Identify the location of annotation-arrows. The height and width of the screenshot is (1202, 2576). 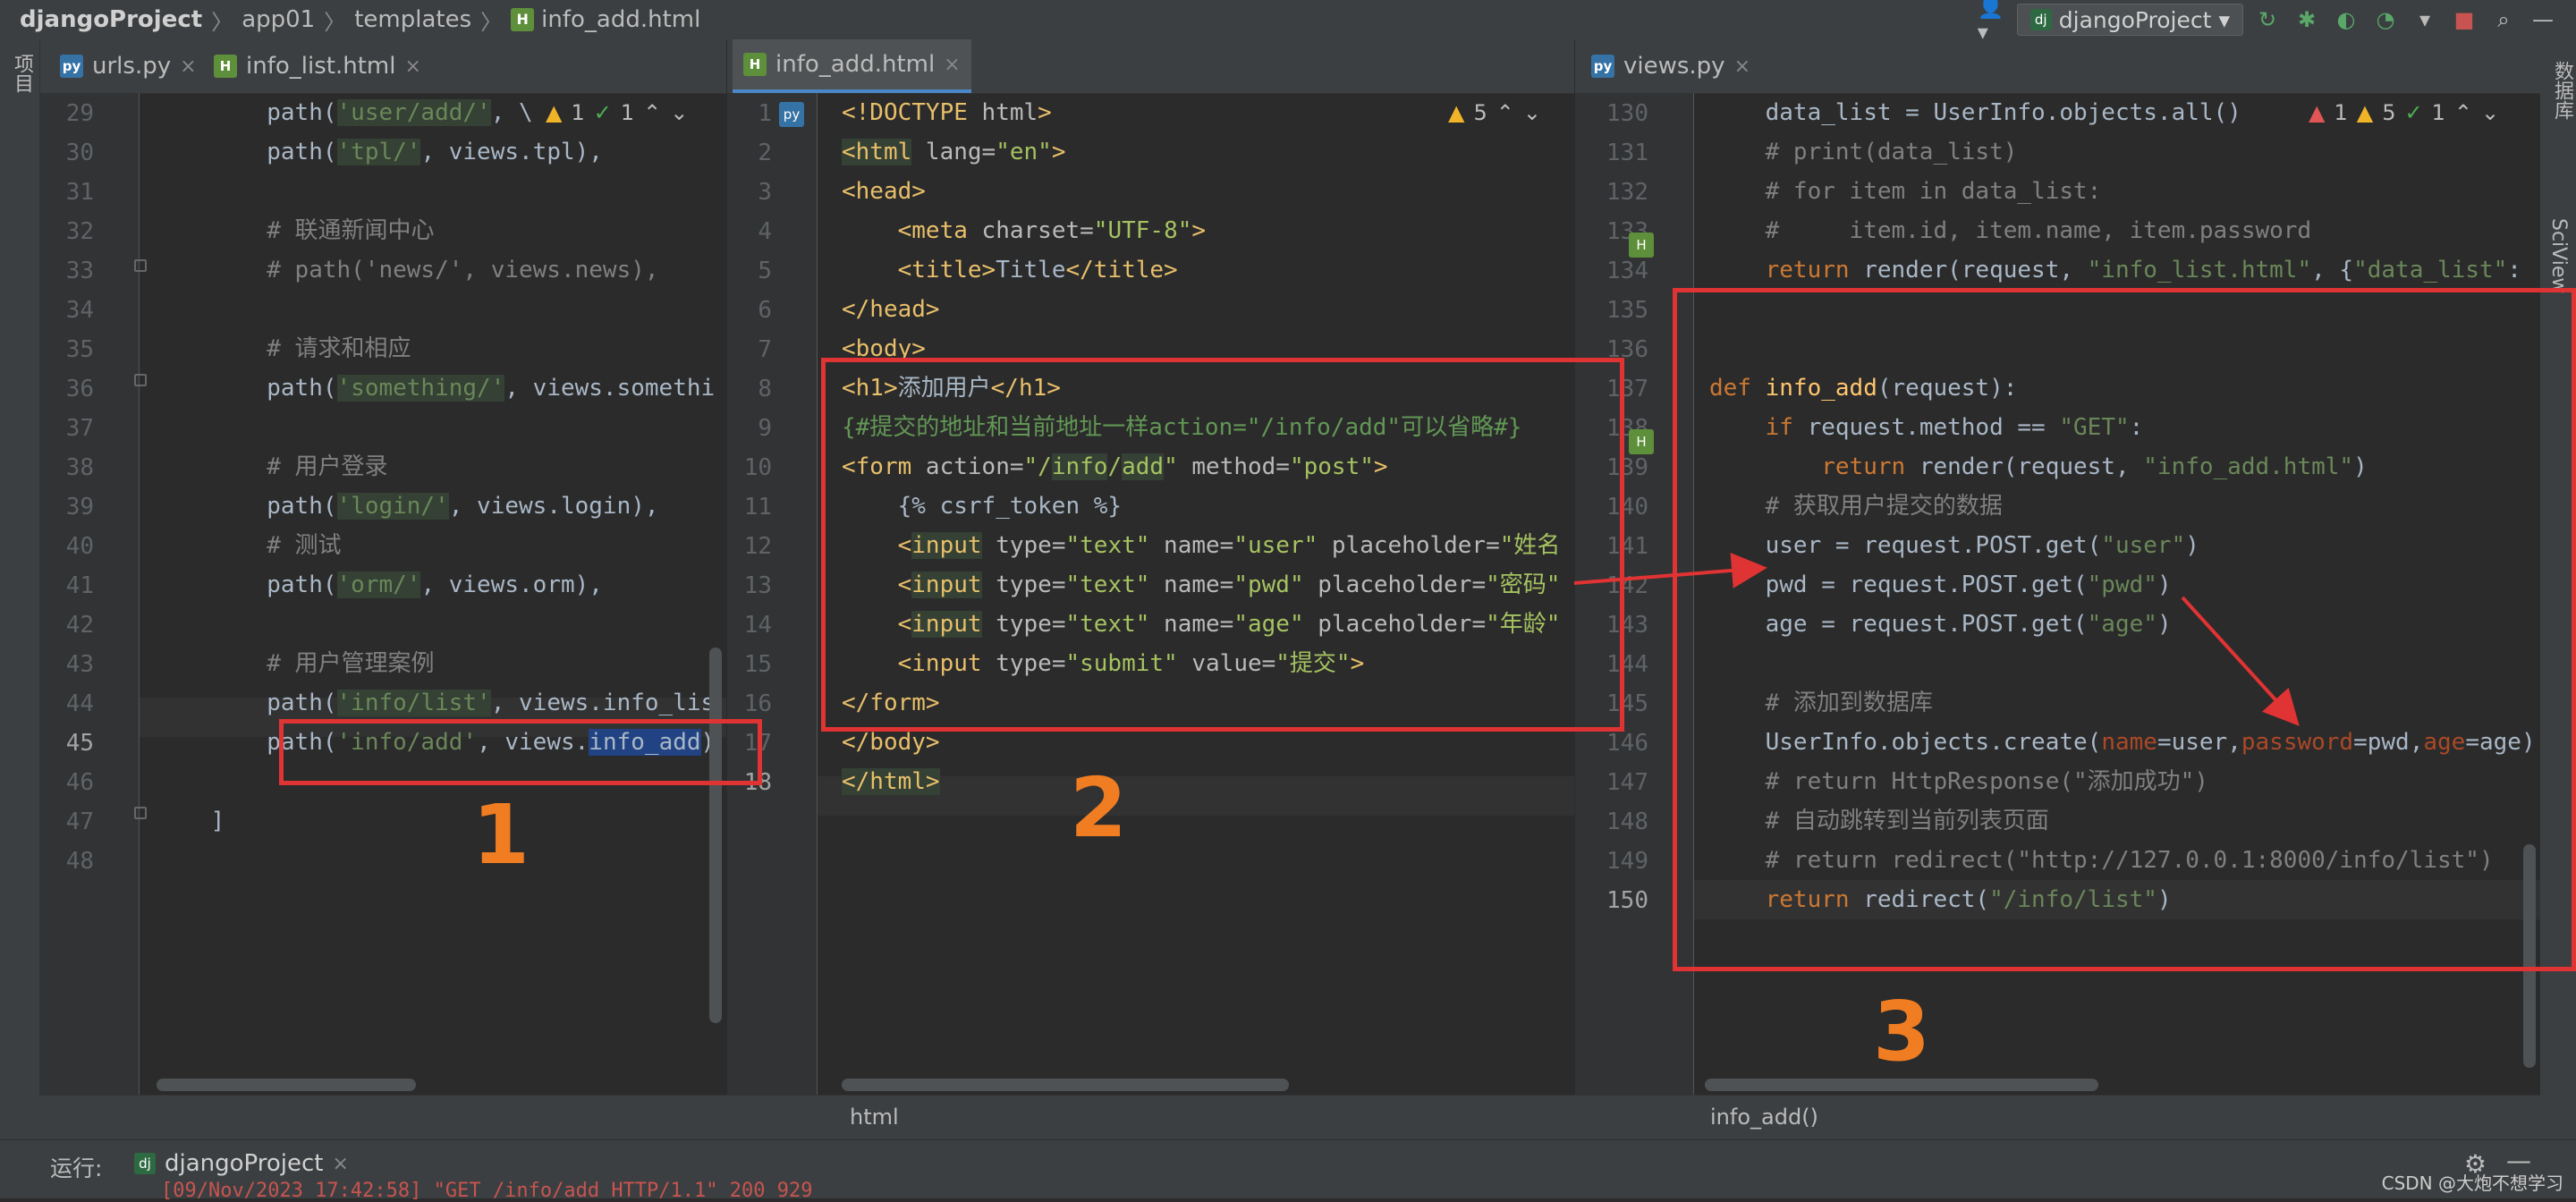
(1936, 639).